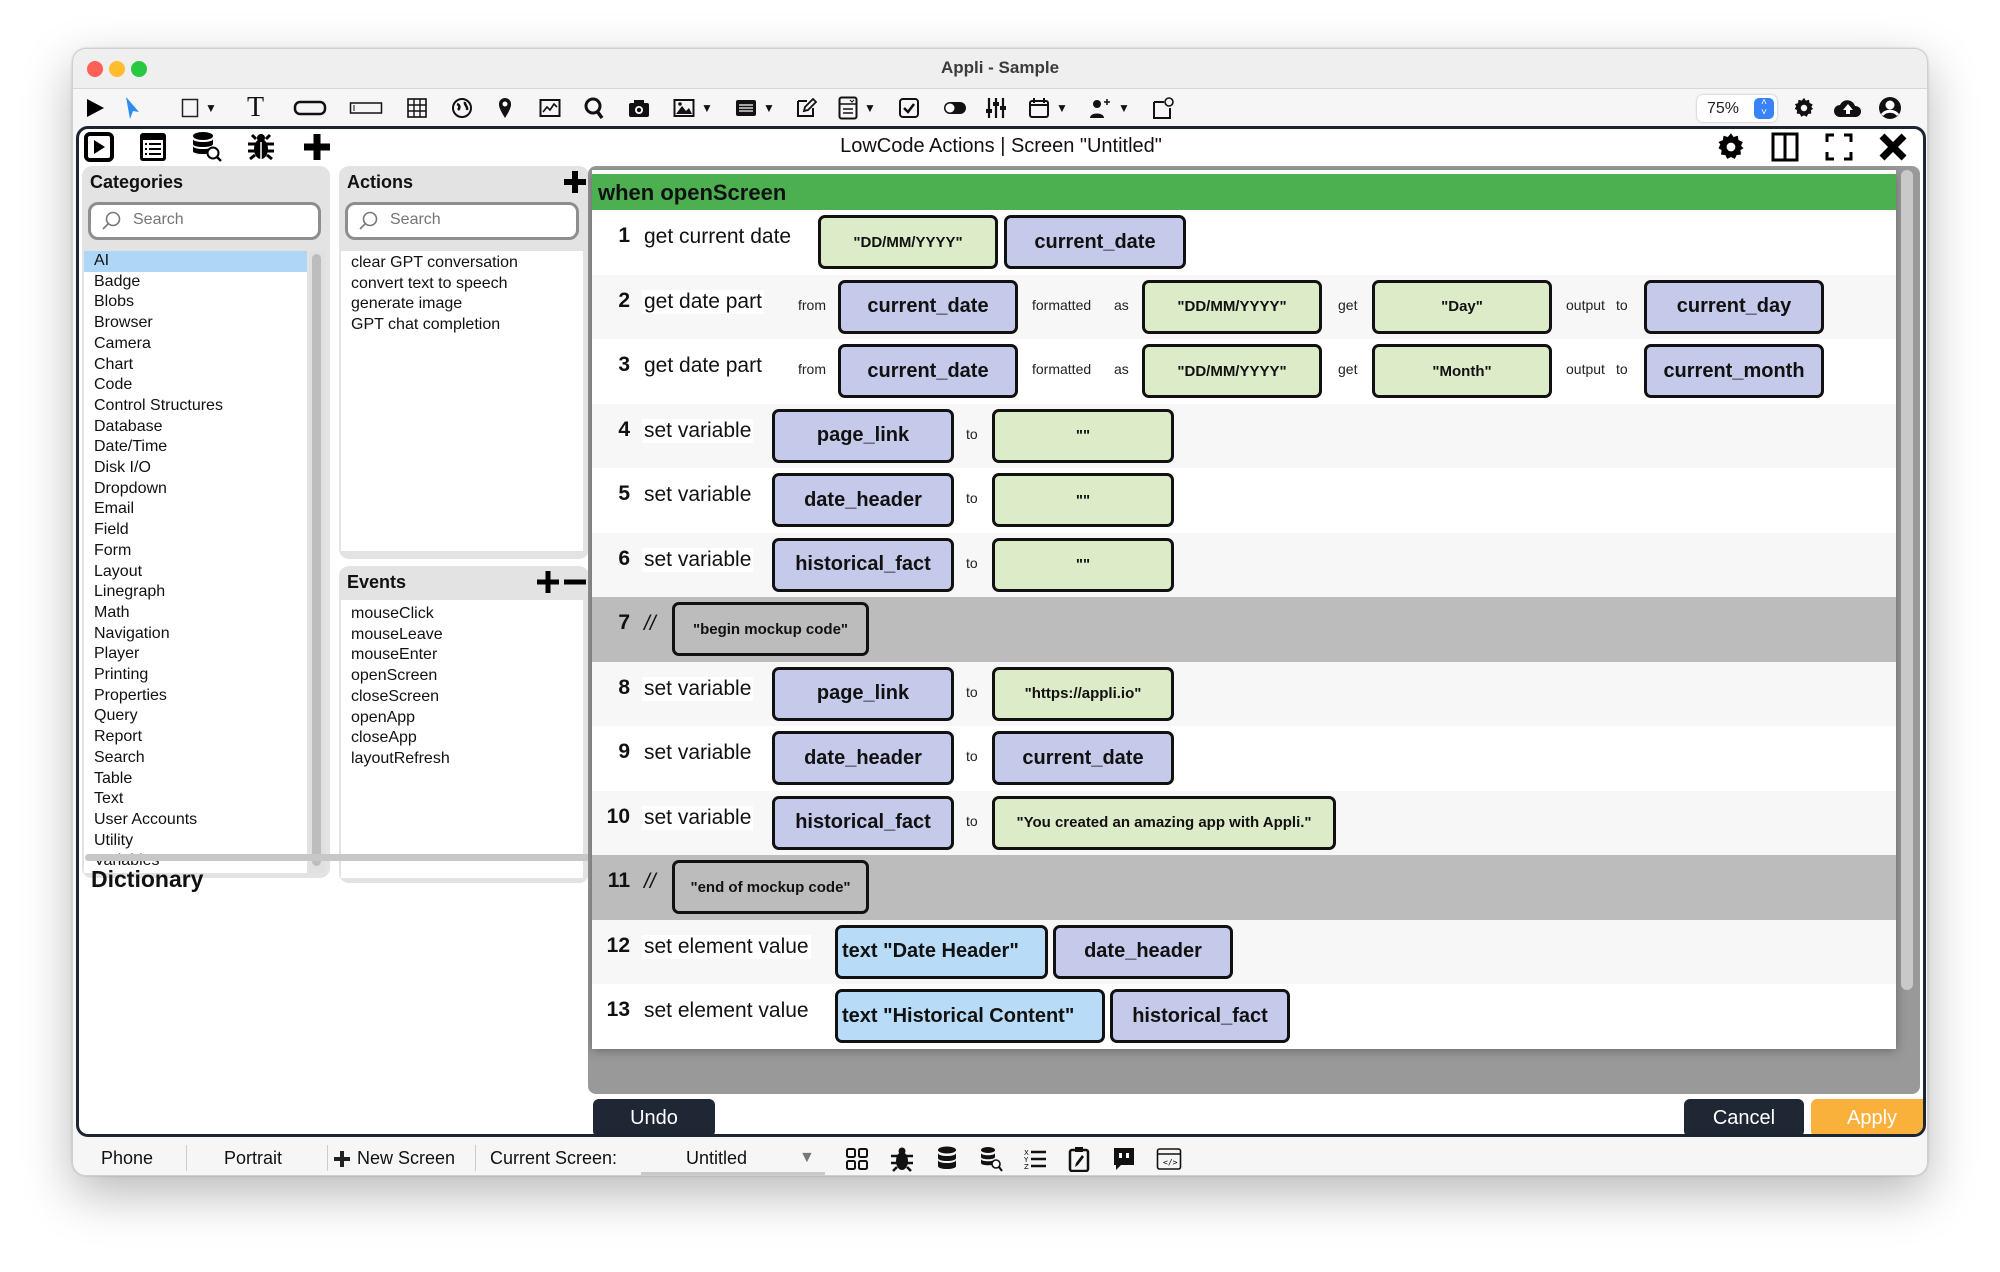 This screenshot has width=2000, height=1272. What do you see at coordinates (1124, 1159) in the screenshot?
I see `chat-icon` at bounding box center [1124, 1159].